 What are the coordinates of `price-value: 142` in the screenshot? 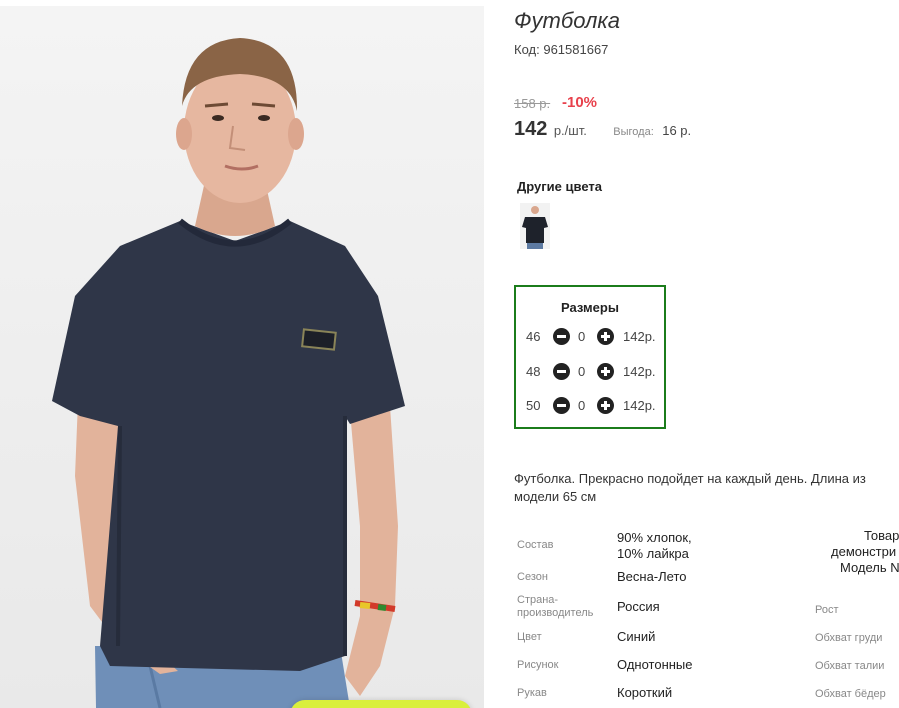 It's located at (531, 129).